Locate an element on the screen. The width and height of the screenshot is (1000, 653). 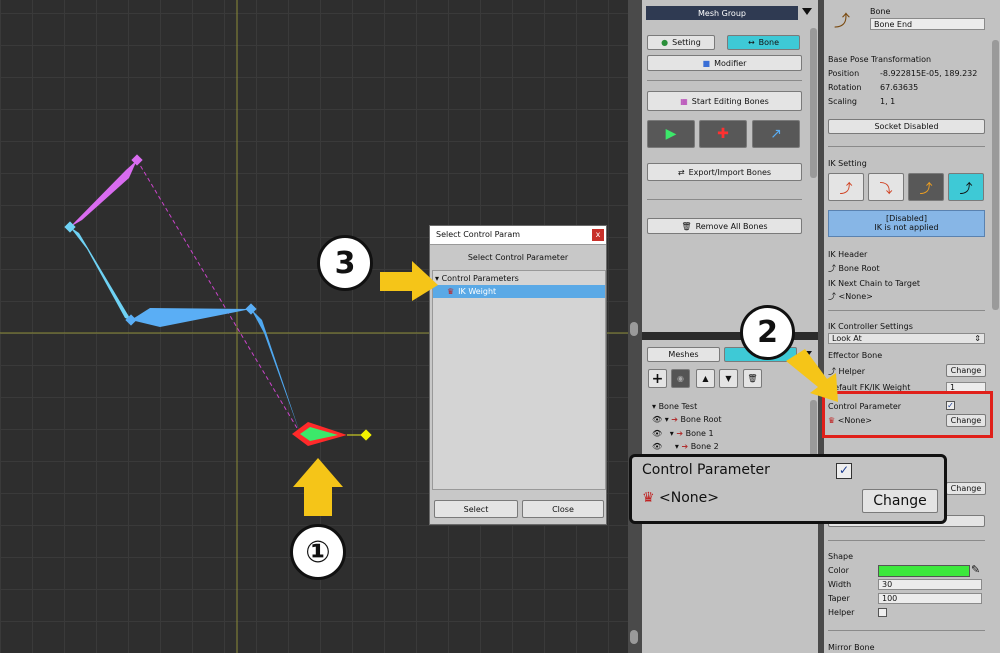
step-2-badge: 2 is located at coordinates (767, 332).